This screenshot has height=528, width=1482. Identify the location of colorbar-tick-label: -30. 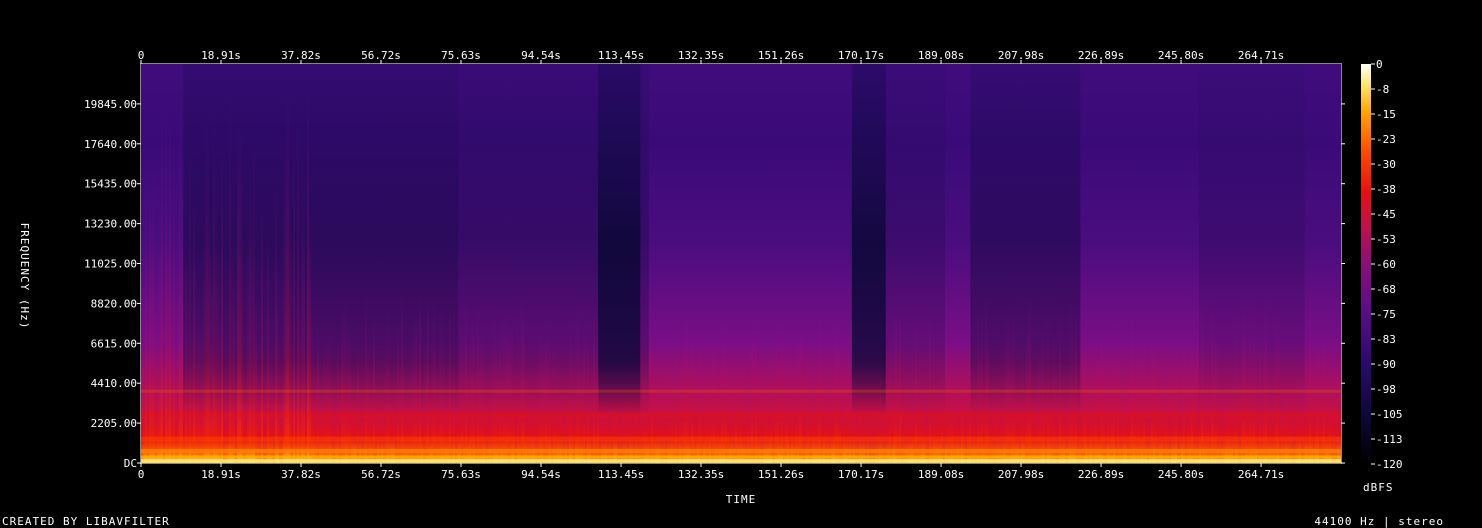
(1386, 164).